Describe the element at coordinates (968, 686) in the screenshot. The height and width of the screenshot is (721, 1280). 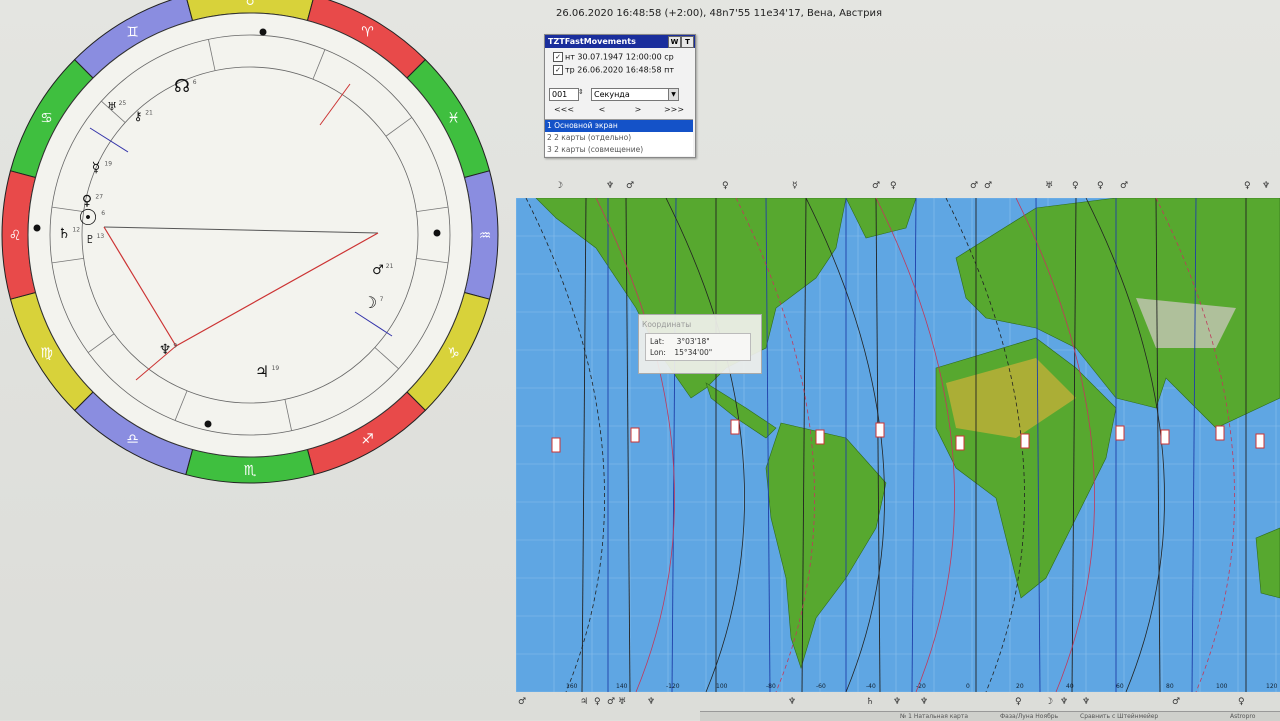
I see `longitude-tick-label: 0` at that location.